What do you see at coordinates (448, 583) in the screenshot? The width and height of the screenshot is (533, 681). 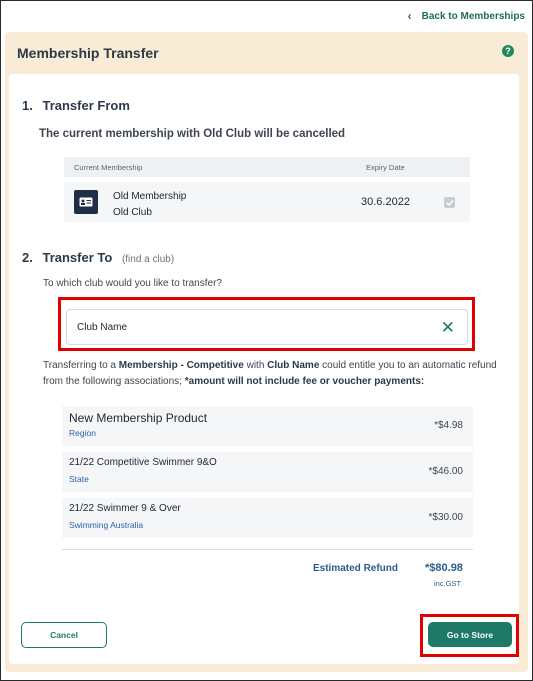 I see `gst-note: inc.GST` at bounding box center [448, 583].